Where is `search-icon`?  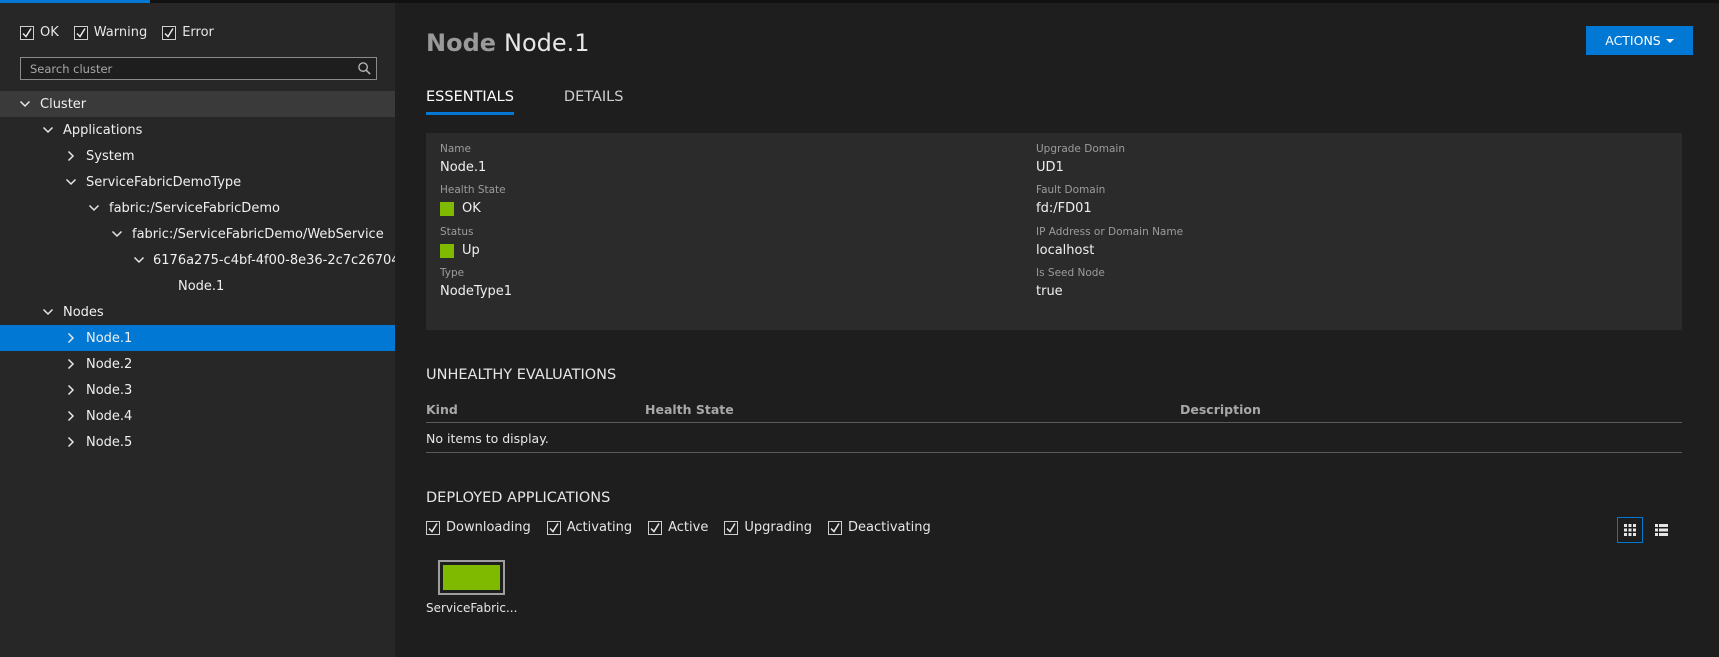 search-icon is located at coordinates (364, 68).